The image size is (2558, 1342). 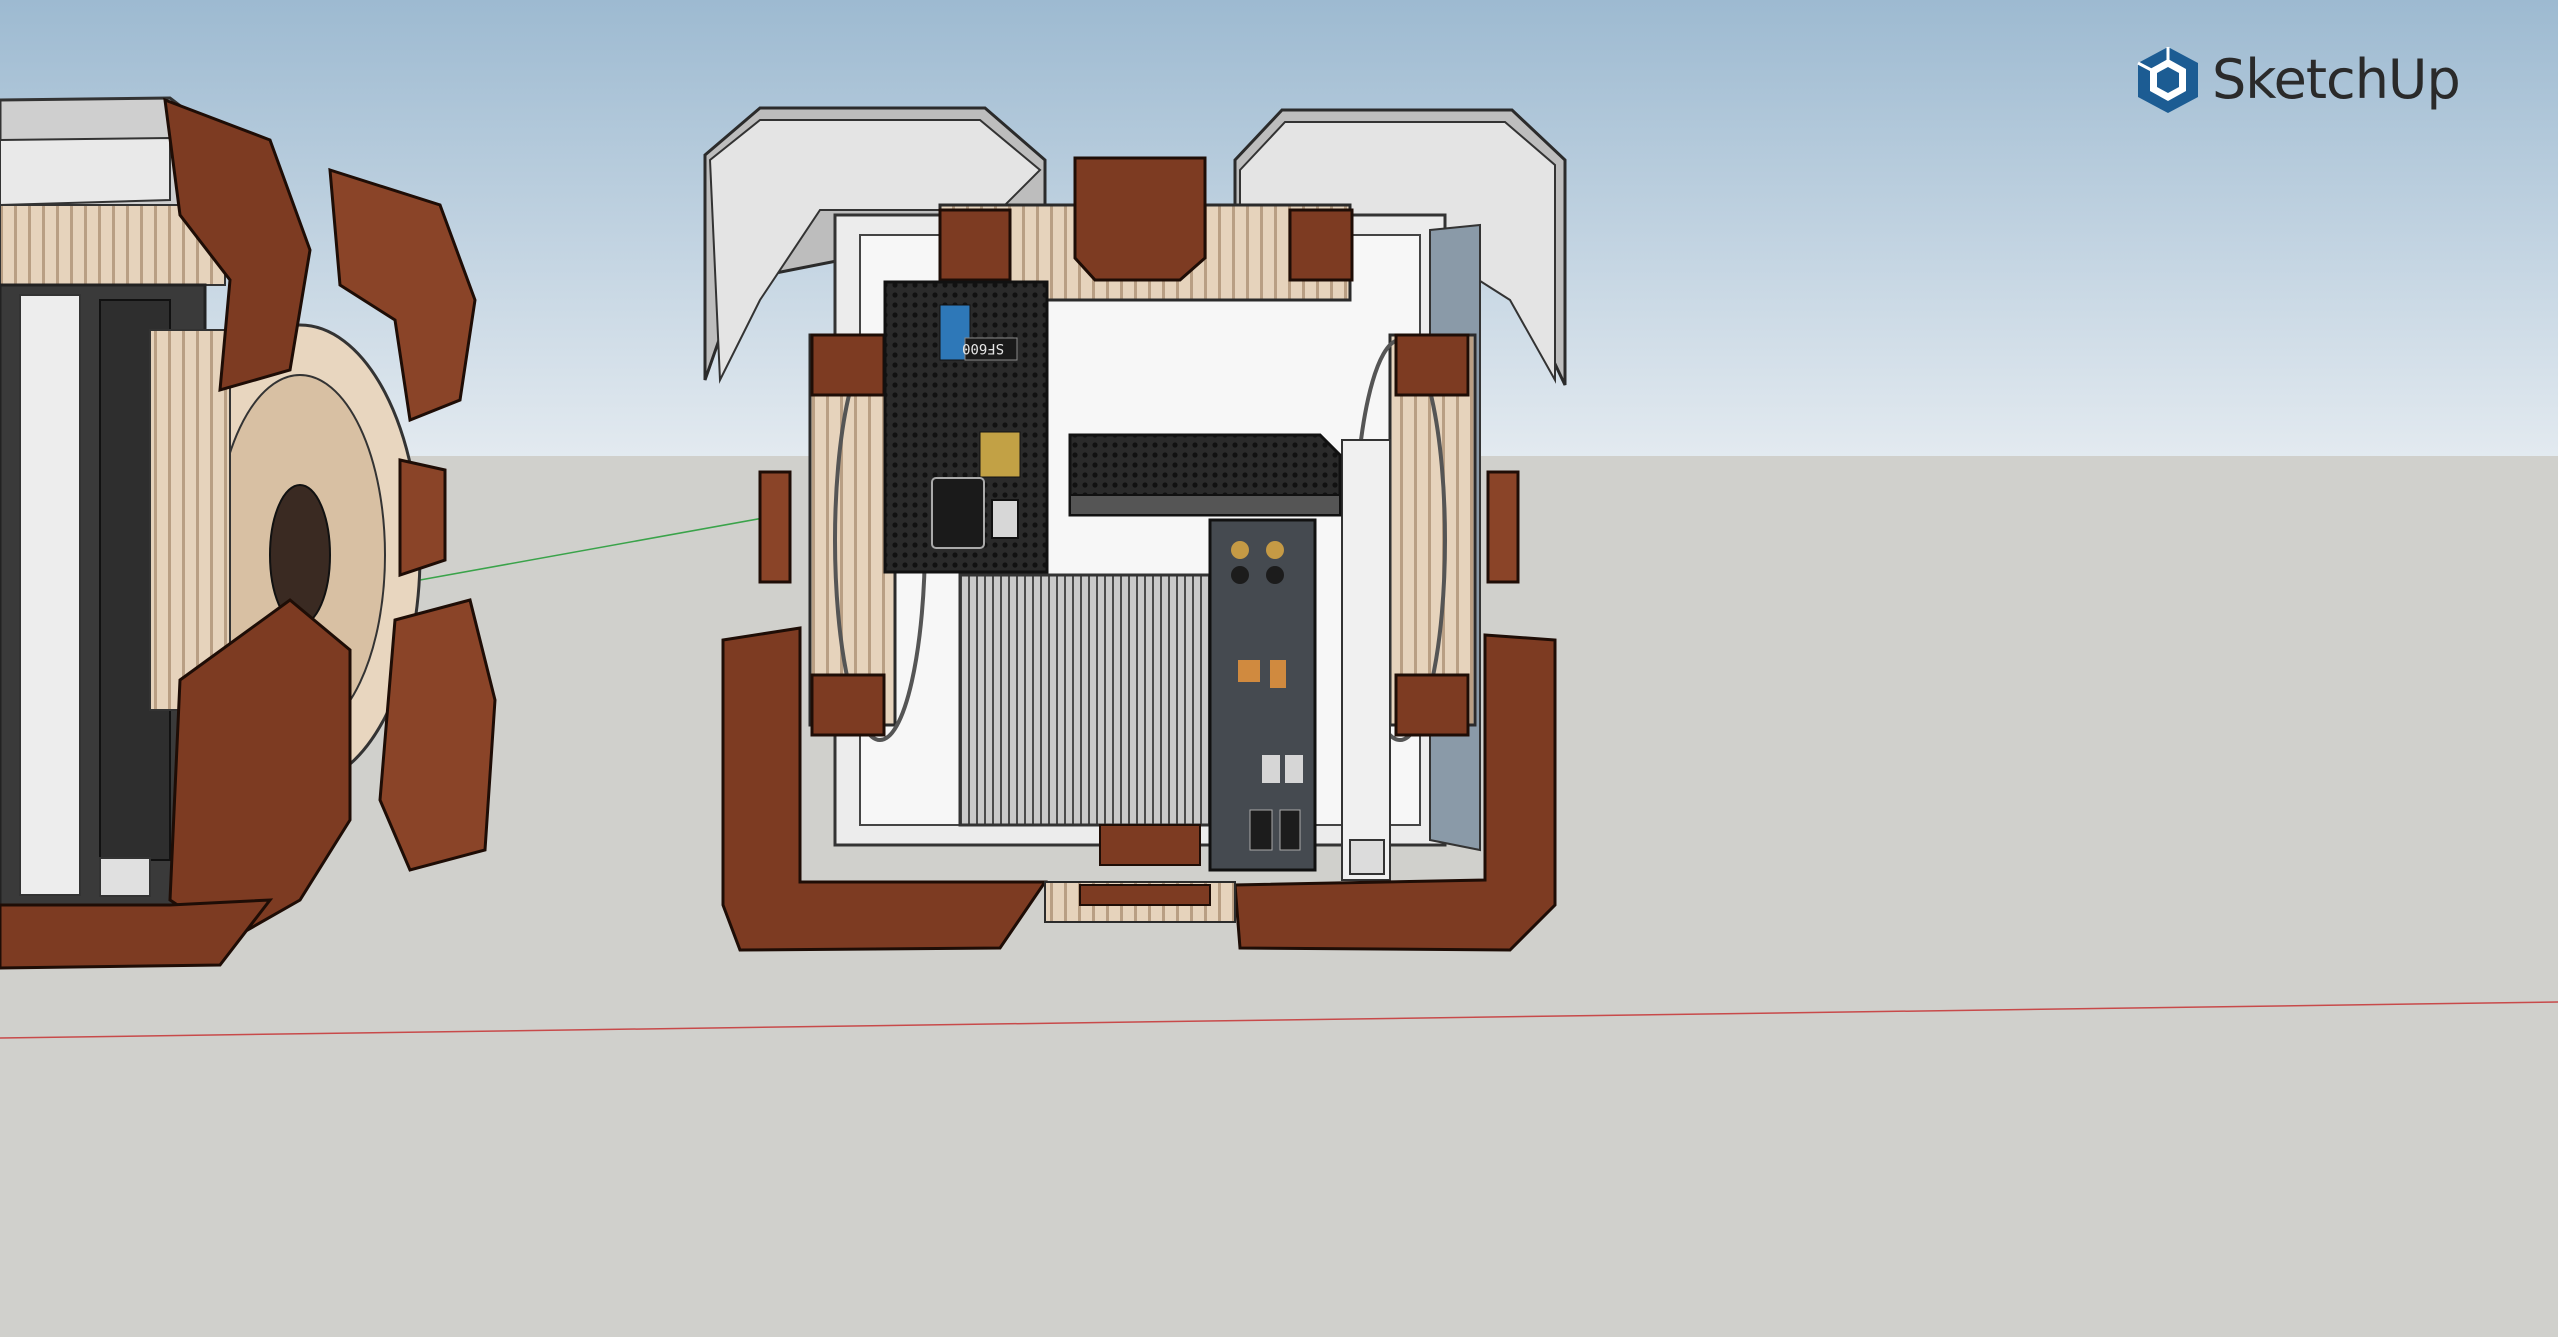 I want to click on sketchup-logo: SketchUp, so click(x=2298, y=80).